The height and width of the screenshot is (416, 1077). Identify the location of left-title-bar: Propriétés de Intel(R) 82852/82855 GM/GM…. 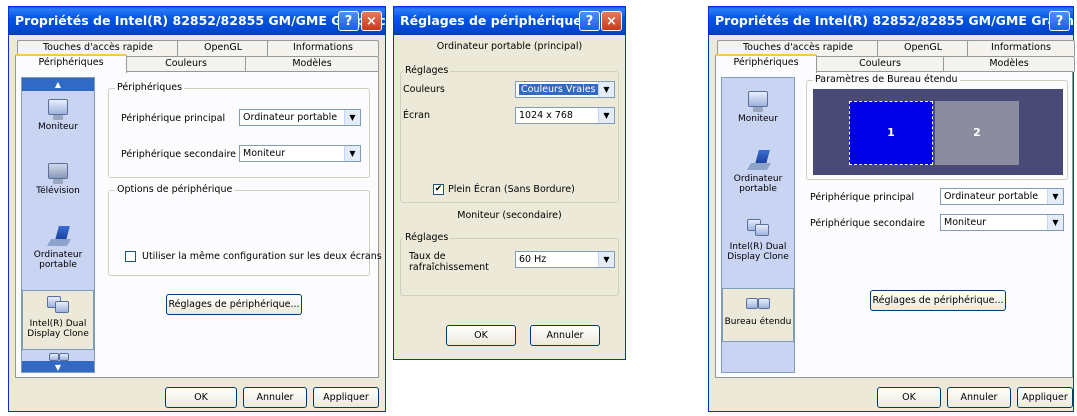
(197, 21).